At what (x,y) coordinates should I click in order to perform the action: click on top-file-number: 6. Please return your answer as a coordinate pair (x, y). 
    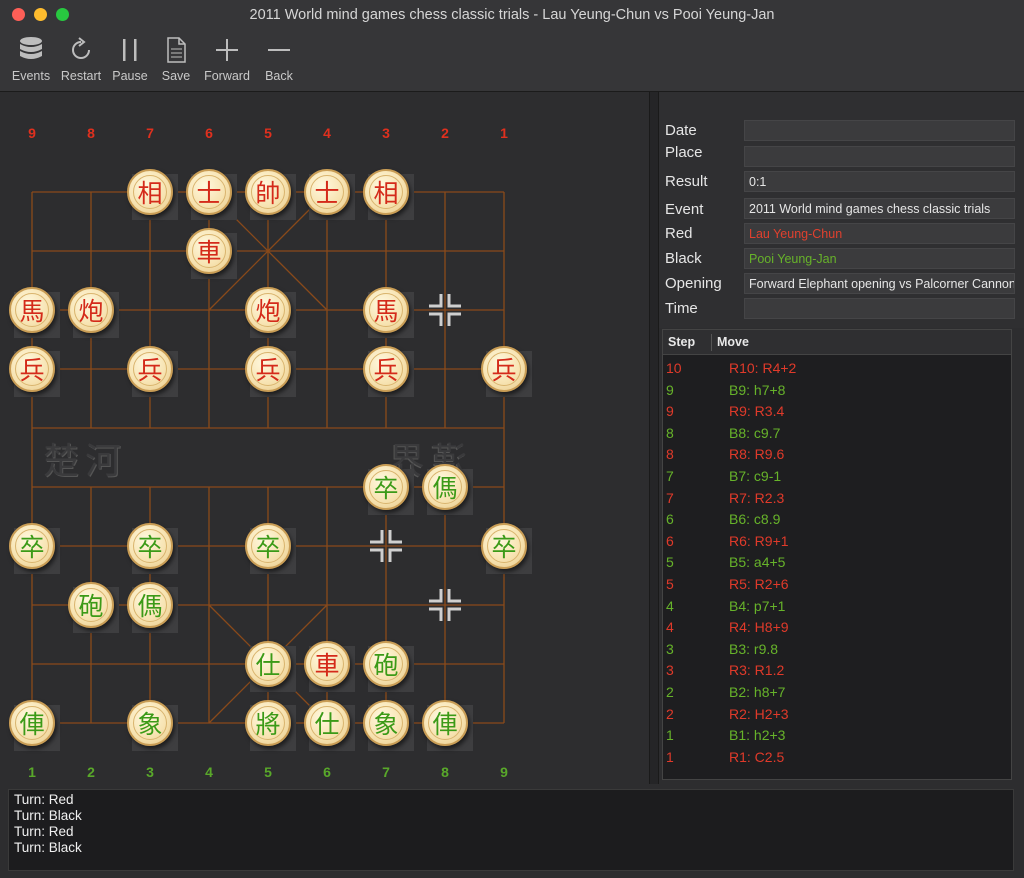
    Looking at the image, I should click on (209, 133).